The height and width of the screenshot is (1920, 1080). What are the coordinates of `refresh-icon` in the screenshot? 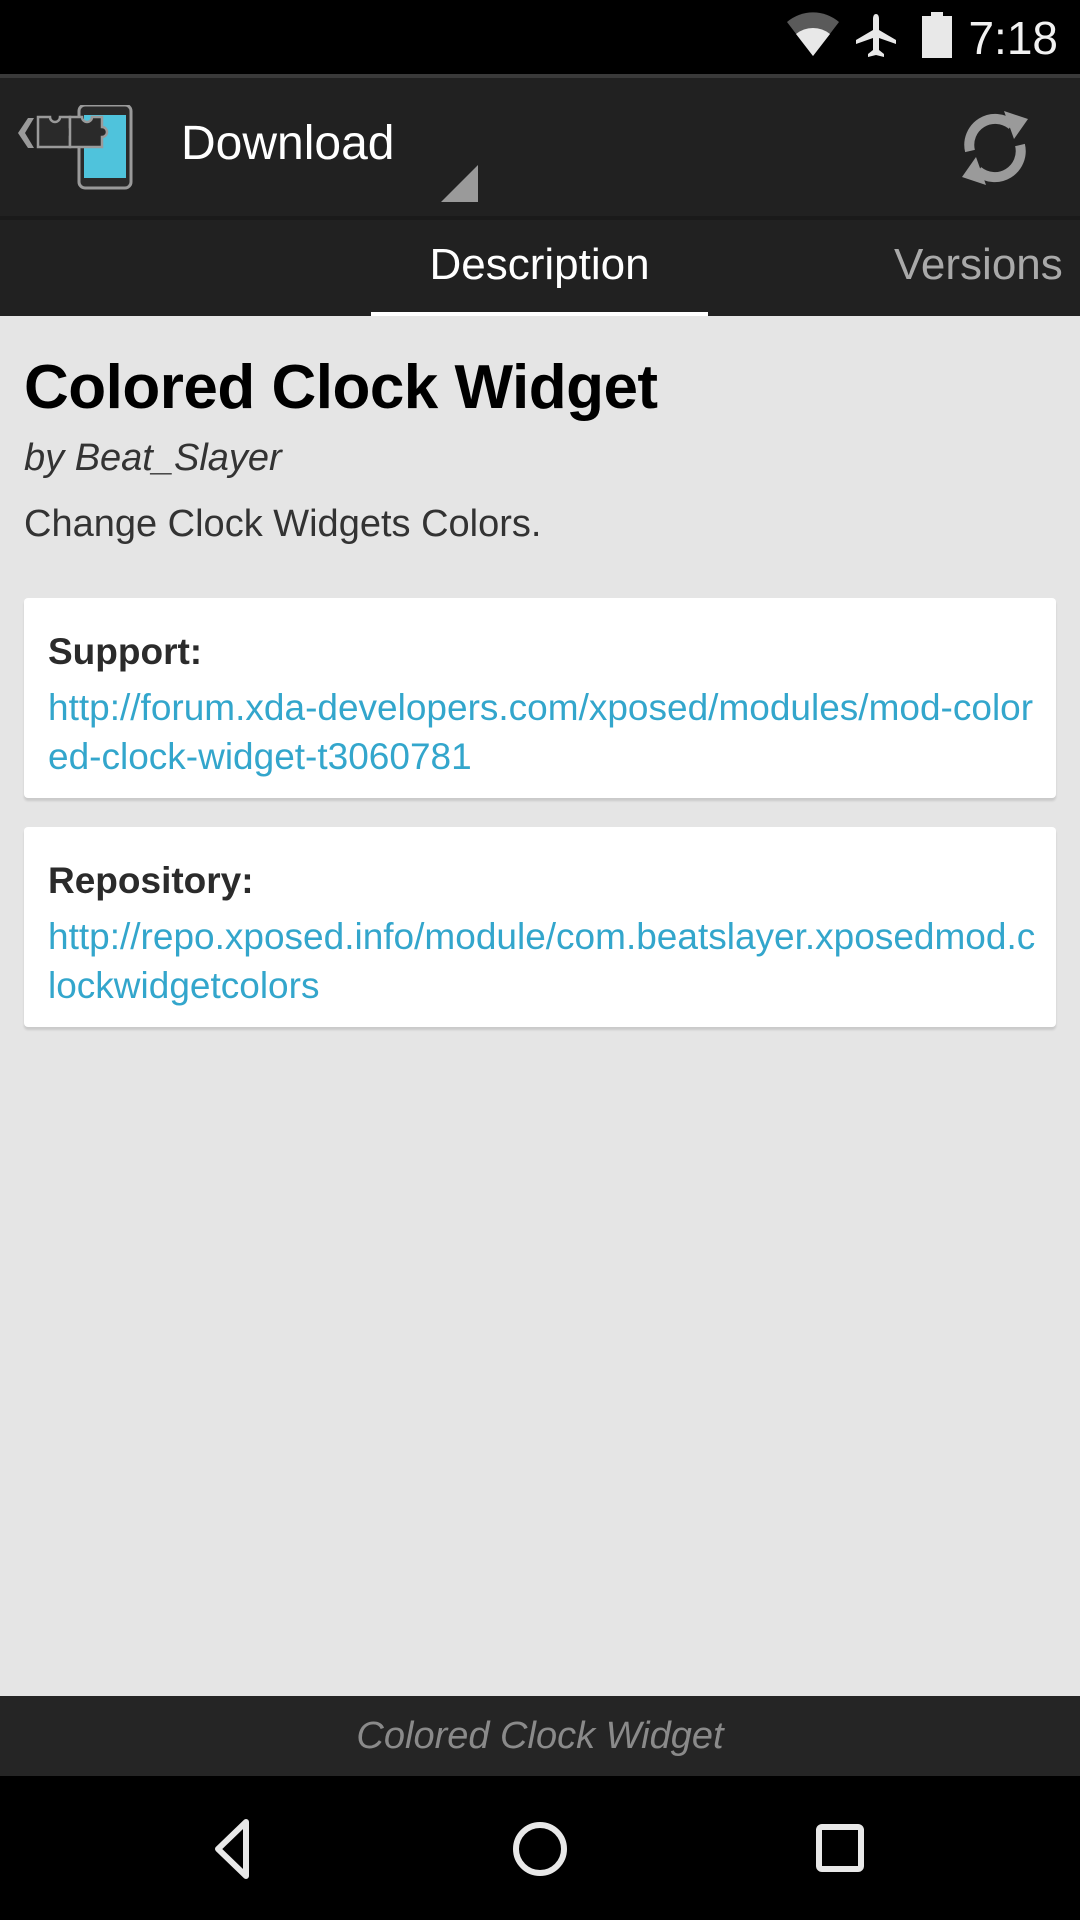 It's located at (995, 148).